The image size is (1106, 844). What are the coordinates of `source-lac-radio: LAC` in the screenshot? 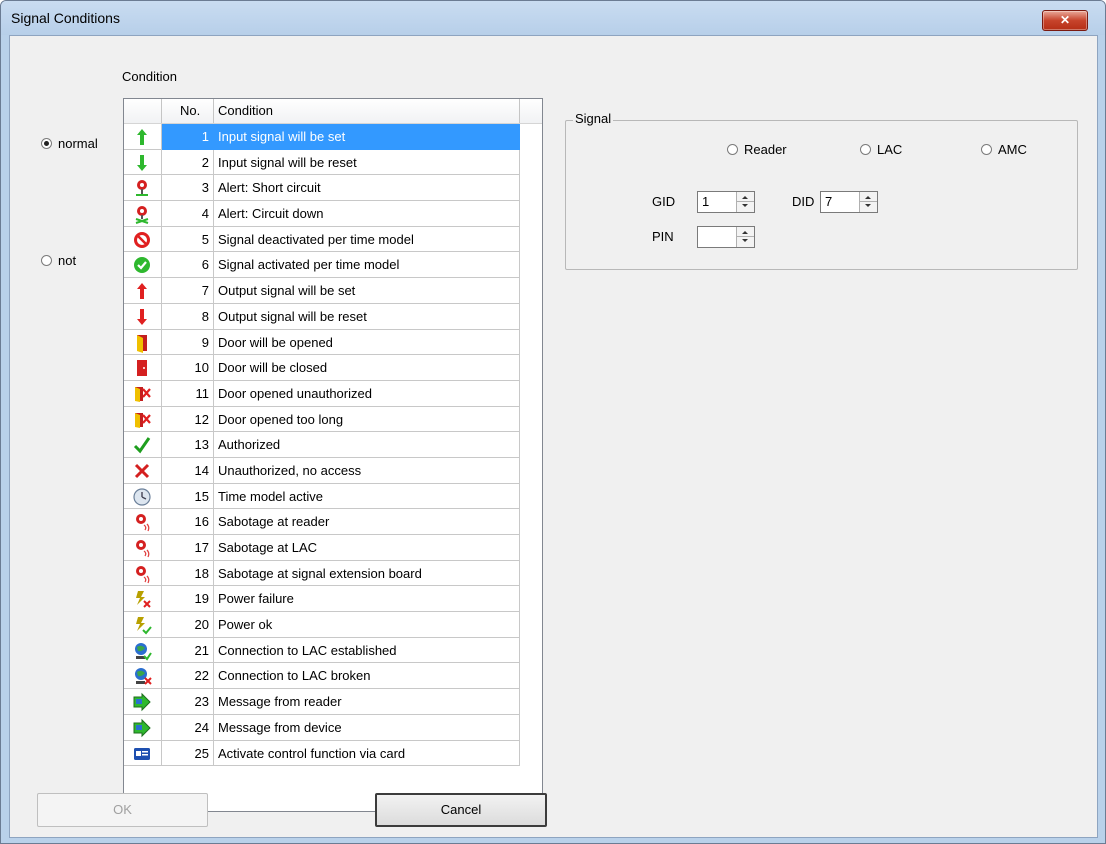 It's located at (895, 151).